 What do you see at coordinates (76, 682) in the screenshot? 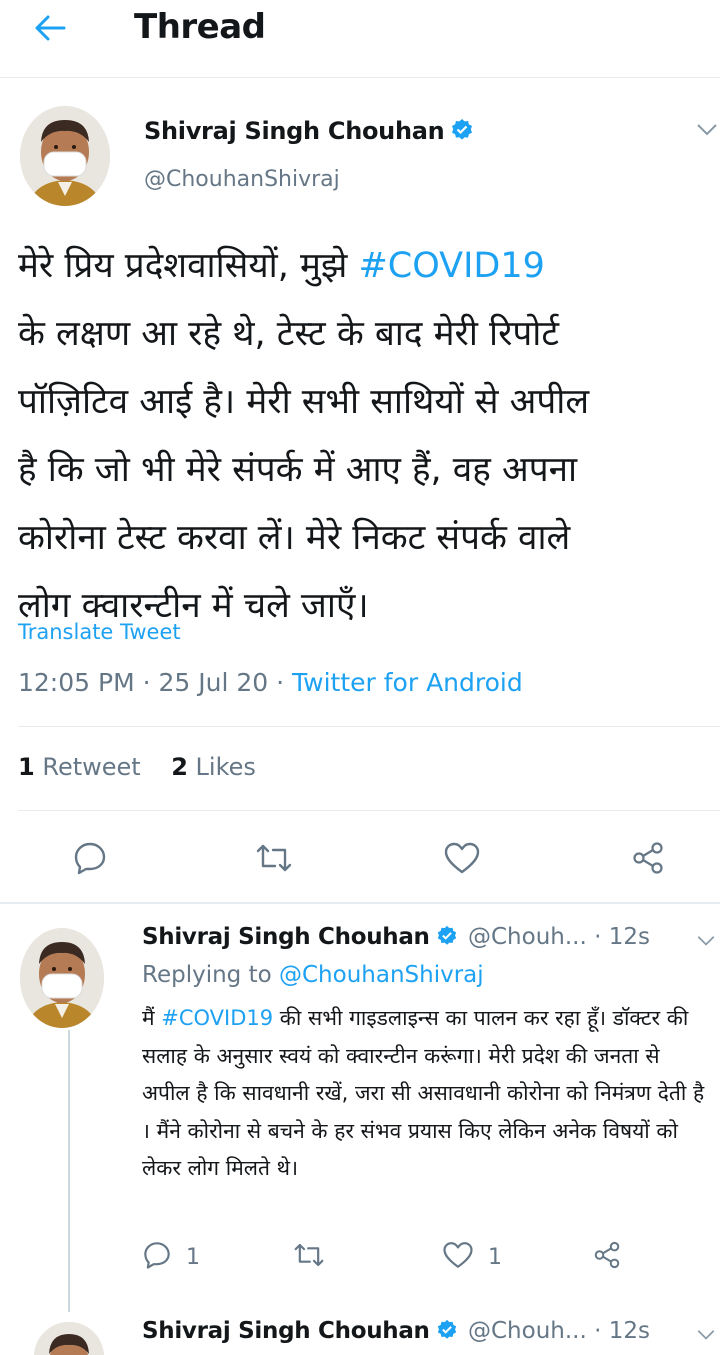
I see `tweet-time: 12:05 PM` at bounding box center [76, 682].